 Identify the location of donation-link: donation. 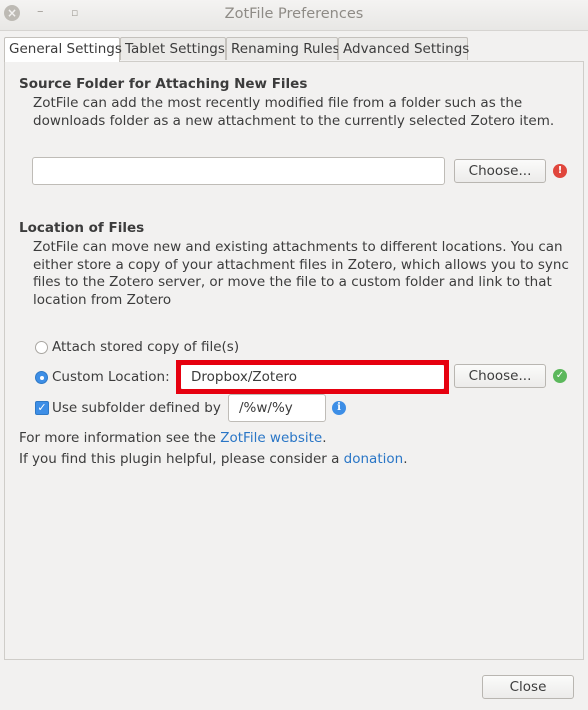
(374, 459).